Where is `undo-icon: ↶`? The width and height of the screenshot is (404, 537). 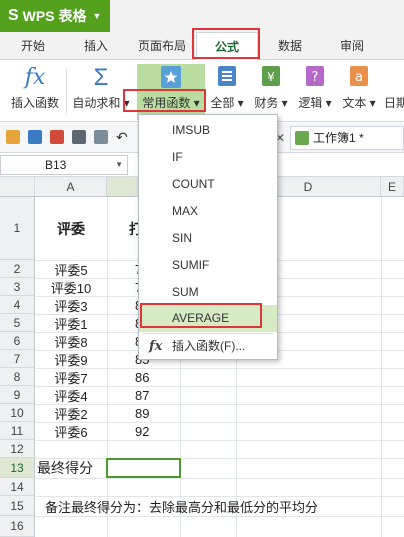 undo-icon: ↶ is located at coordinates (123, 137).